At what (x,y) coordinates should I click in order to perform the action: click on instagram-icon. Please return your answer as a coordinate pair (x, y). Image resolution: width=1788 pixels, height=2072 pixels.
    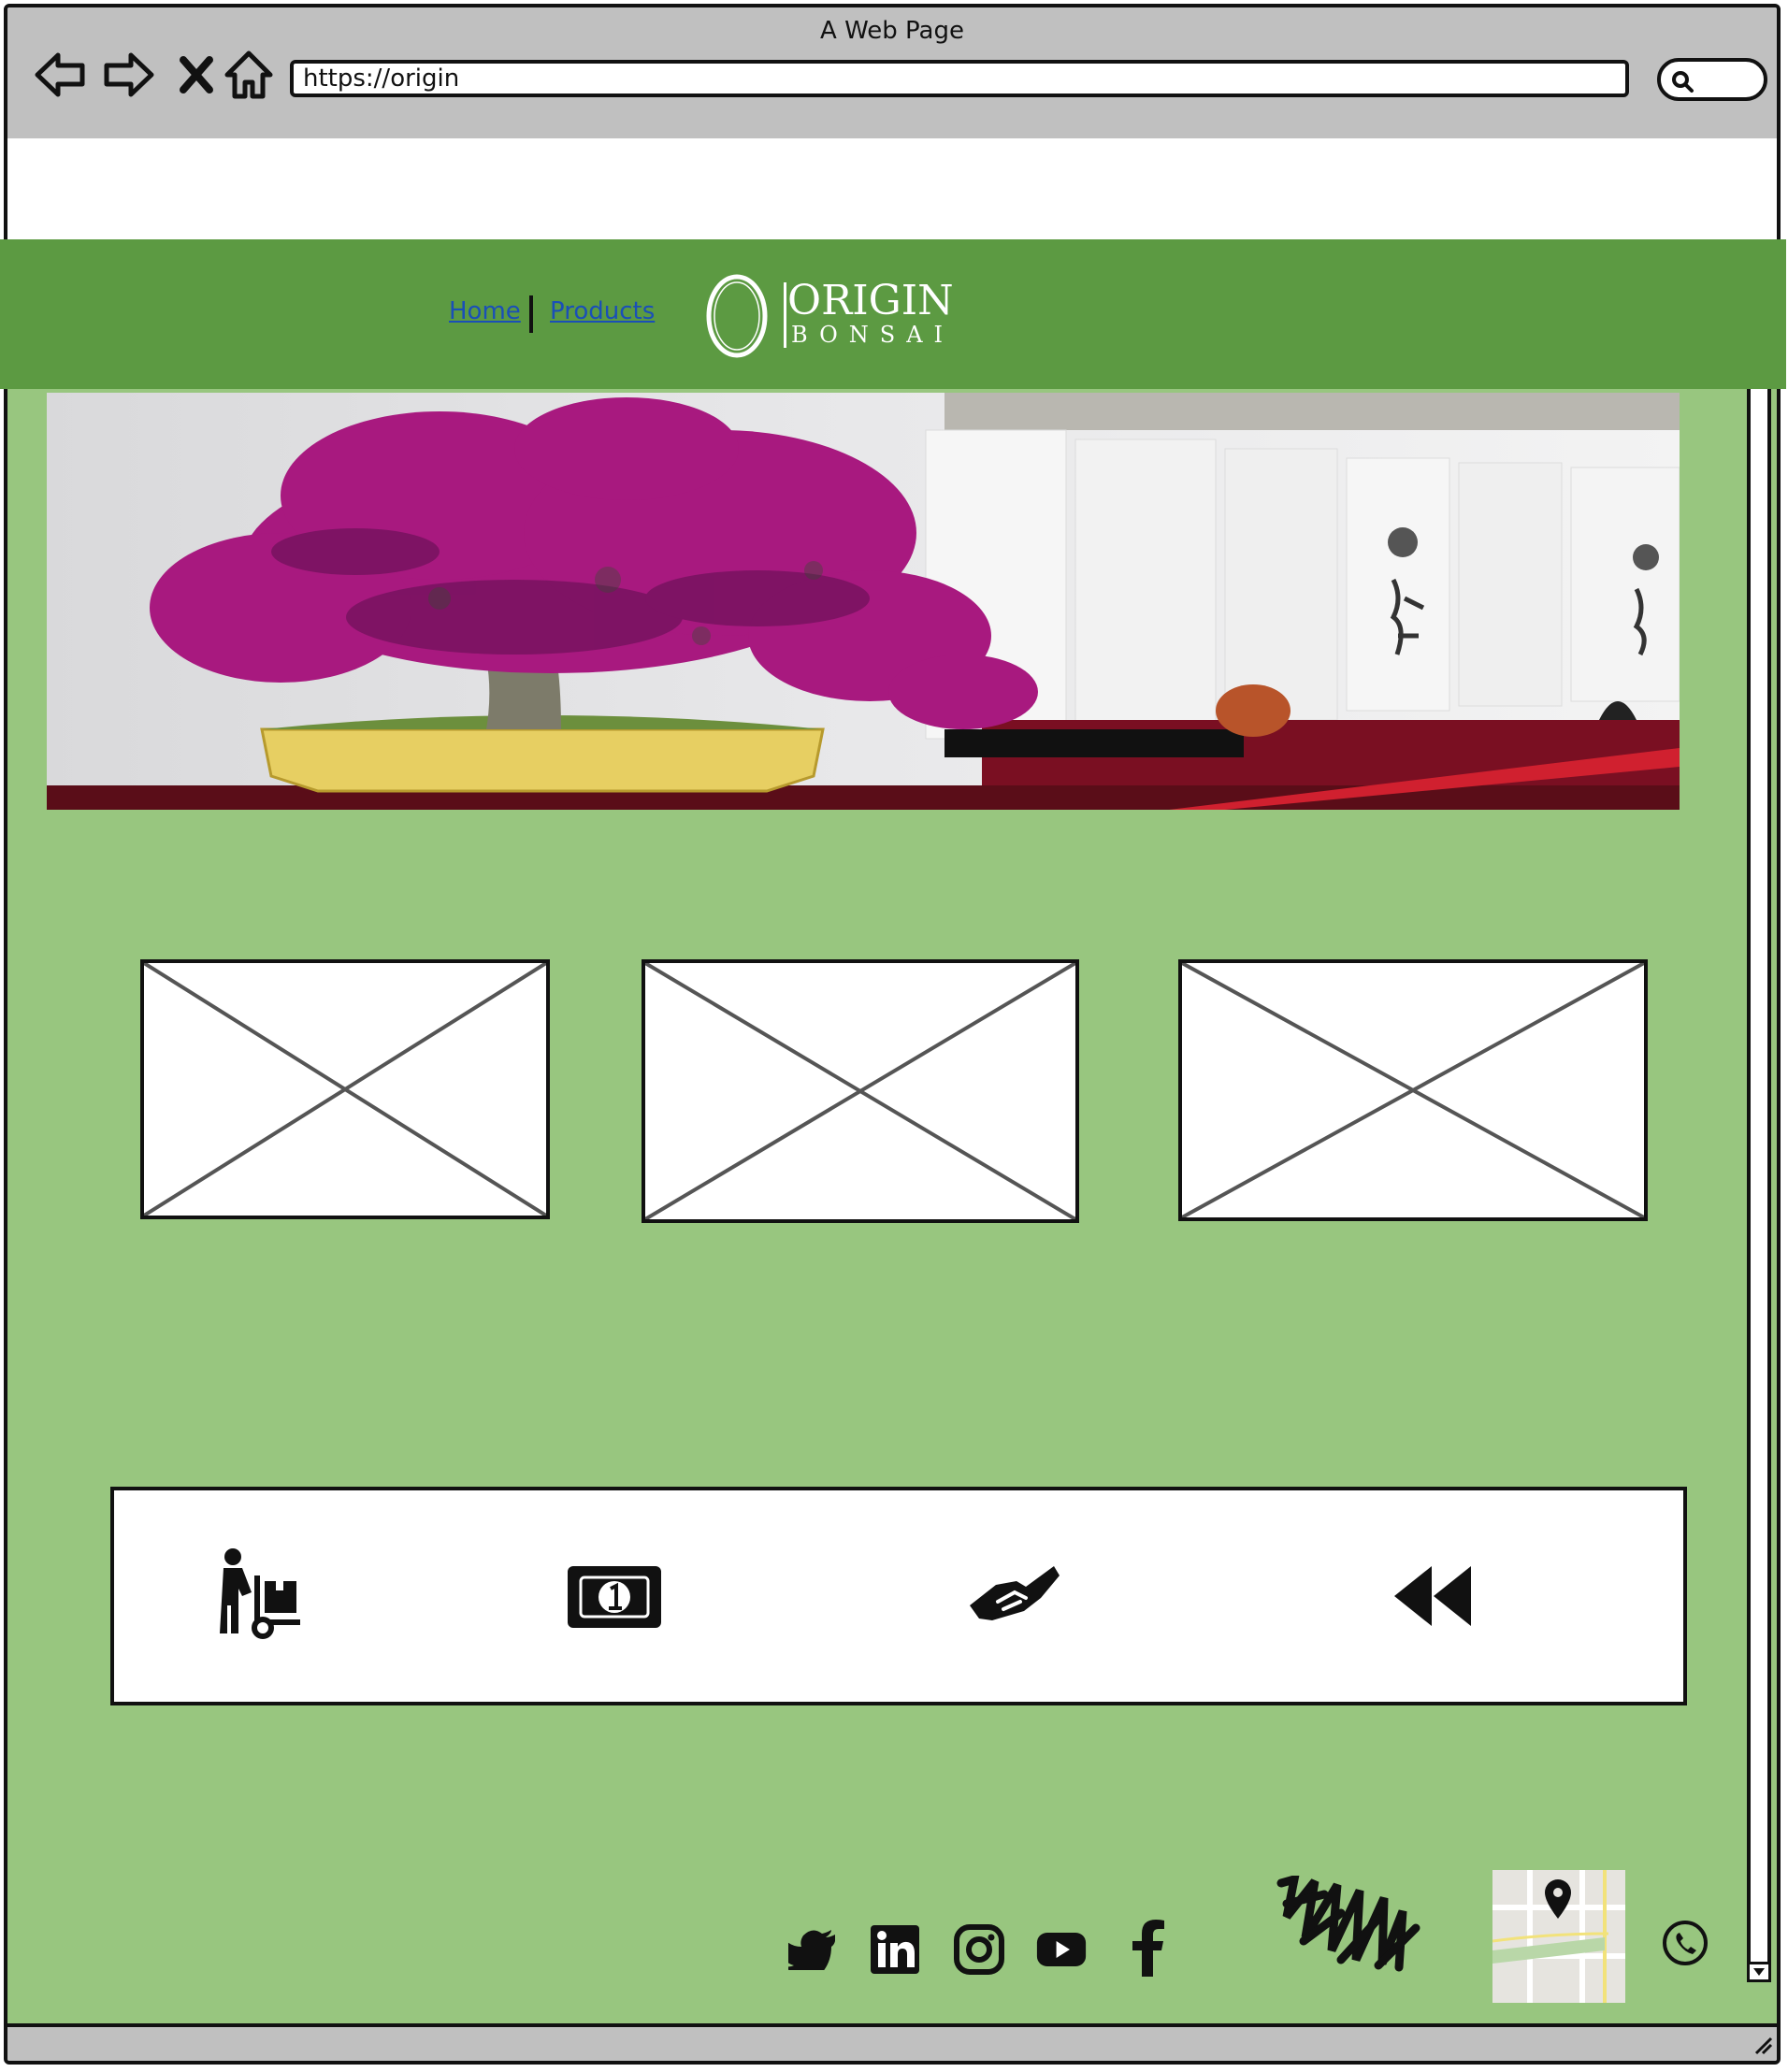
    Looking at the image, I should click on (979, 1949).